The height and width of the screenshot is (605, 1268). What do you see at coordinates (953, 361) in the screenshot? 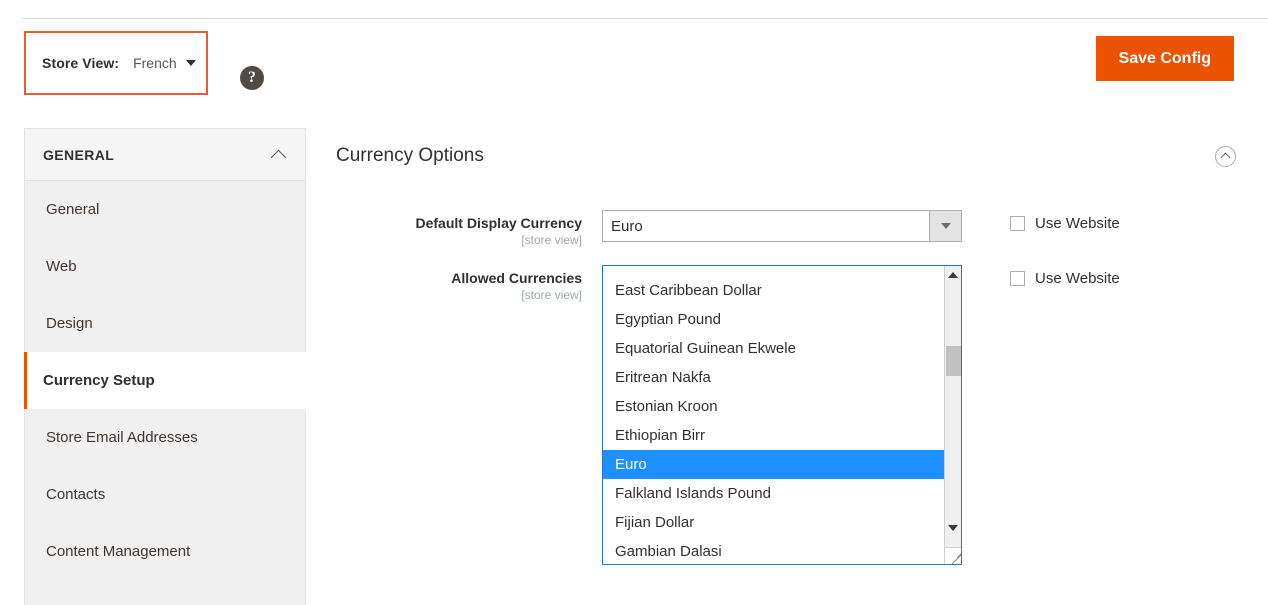
I see `scrollbar-thumb` at bounding box center [953, 361].